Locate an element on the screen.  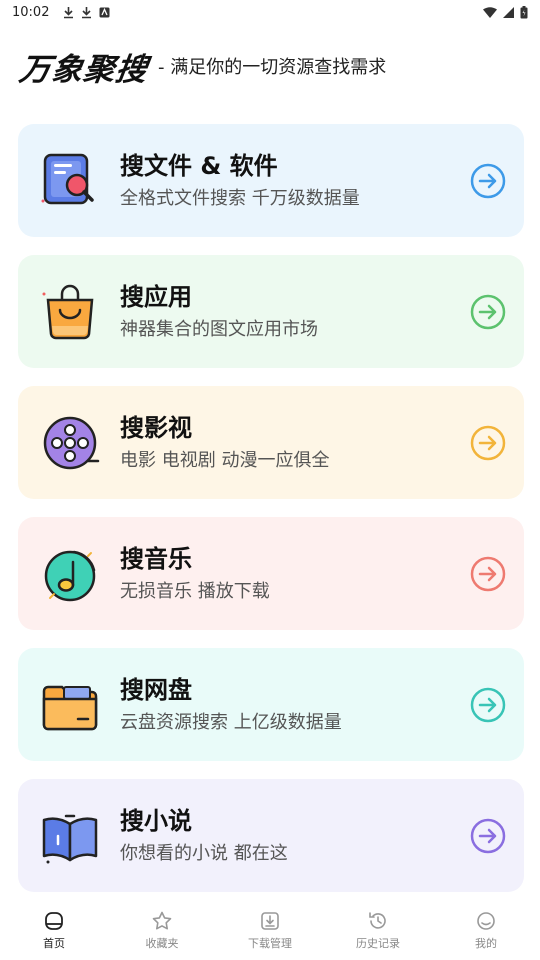
history-icon is located at coordinates (377, 920).